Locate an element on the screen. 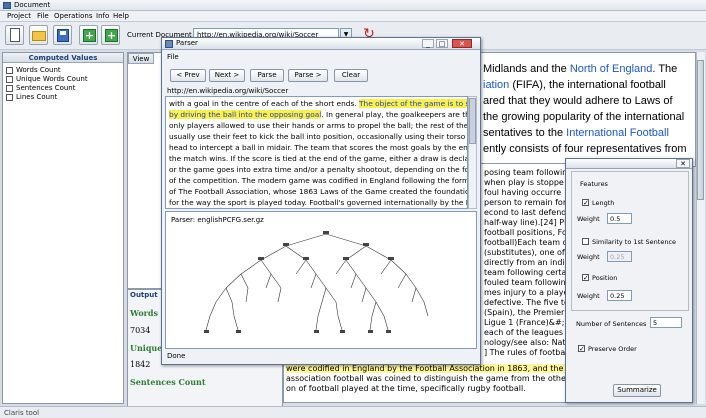 This screenshot has width=706, height=418. parser-text-scroll-thumb is located at coordinates (472, 121).